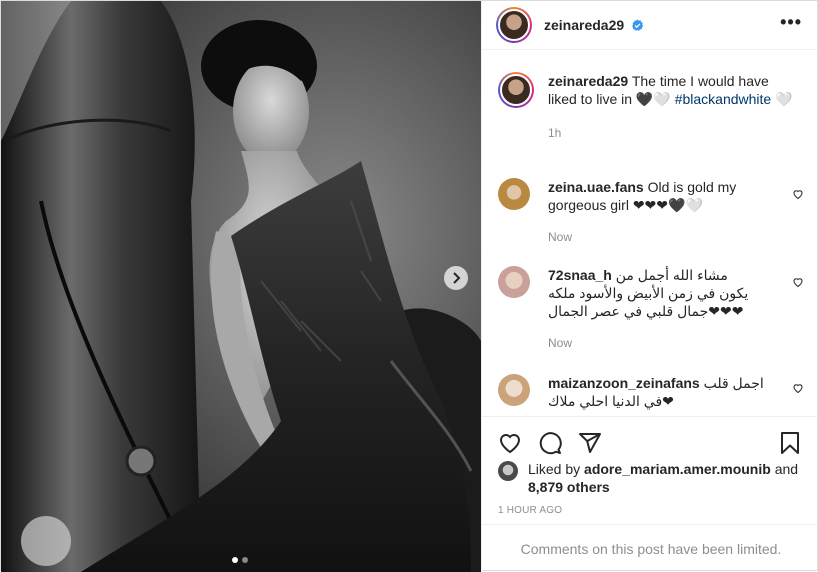  Describe the element at coordinates (791, 22) in the screenshot. I see `more-options-icon: •••` at that location.